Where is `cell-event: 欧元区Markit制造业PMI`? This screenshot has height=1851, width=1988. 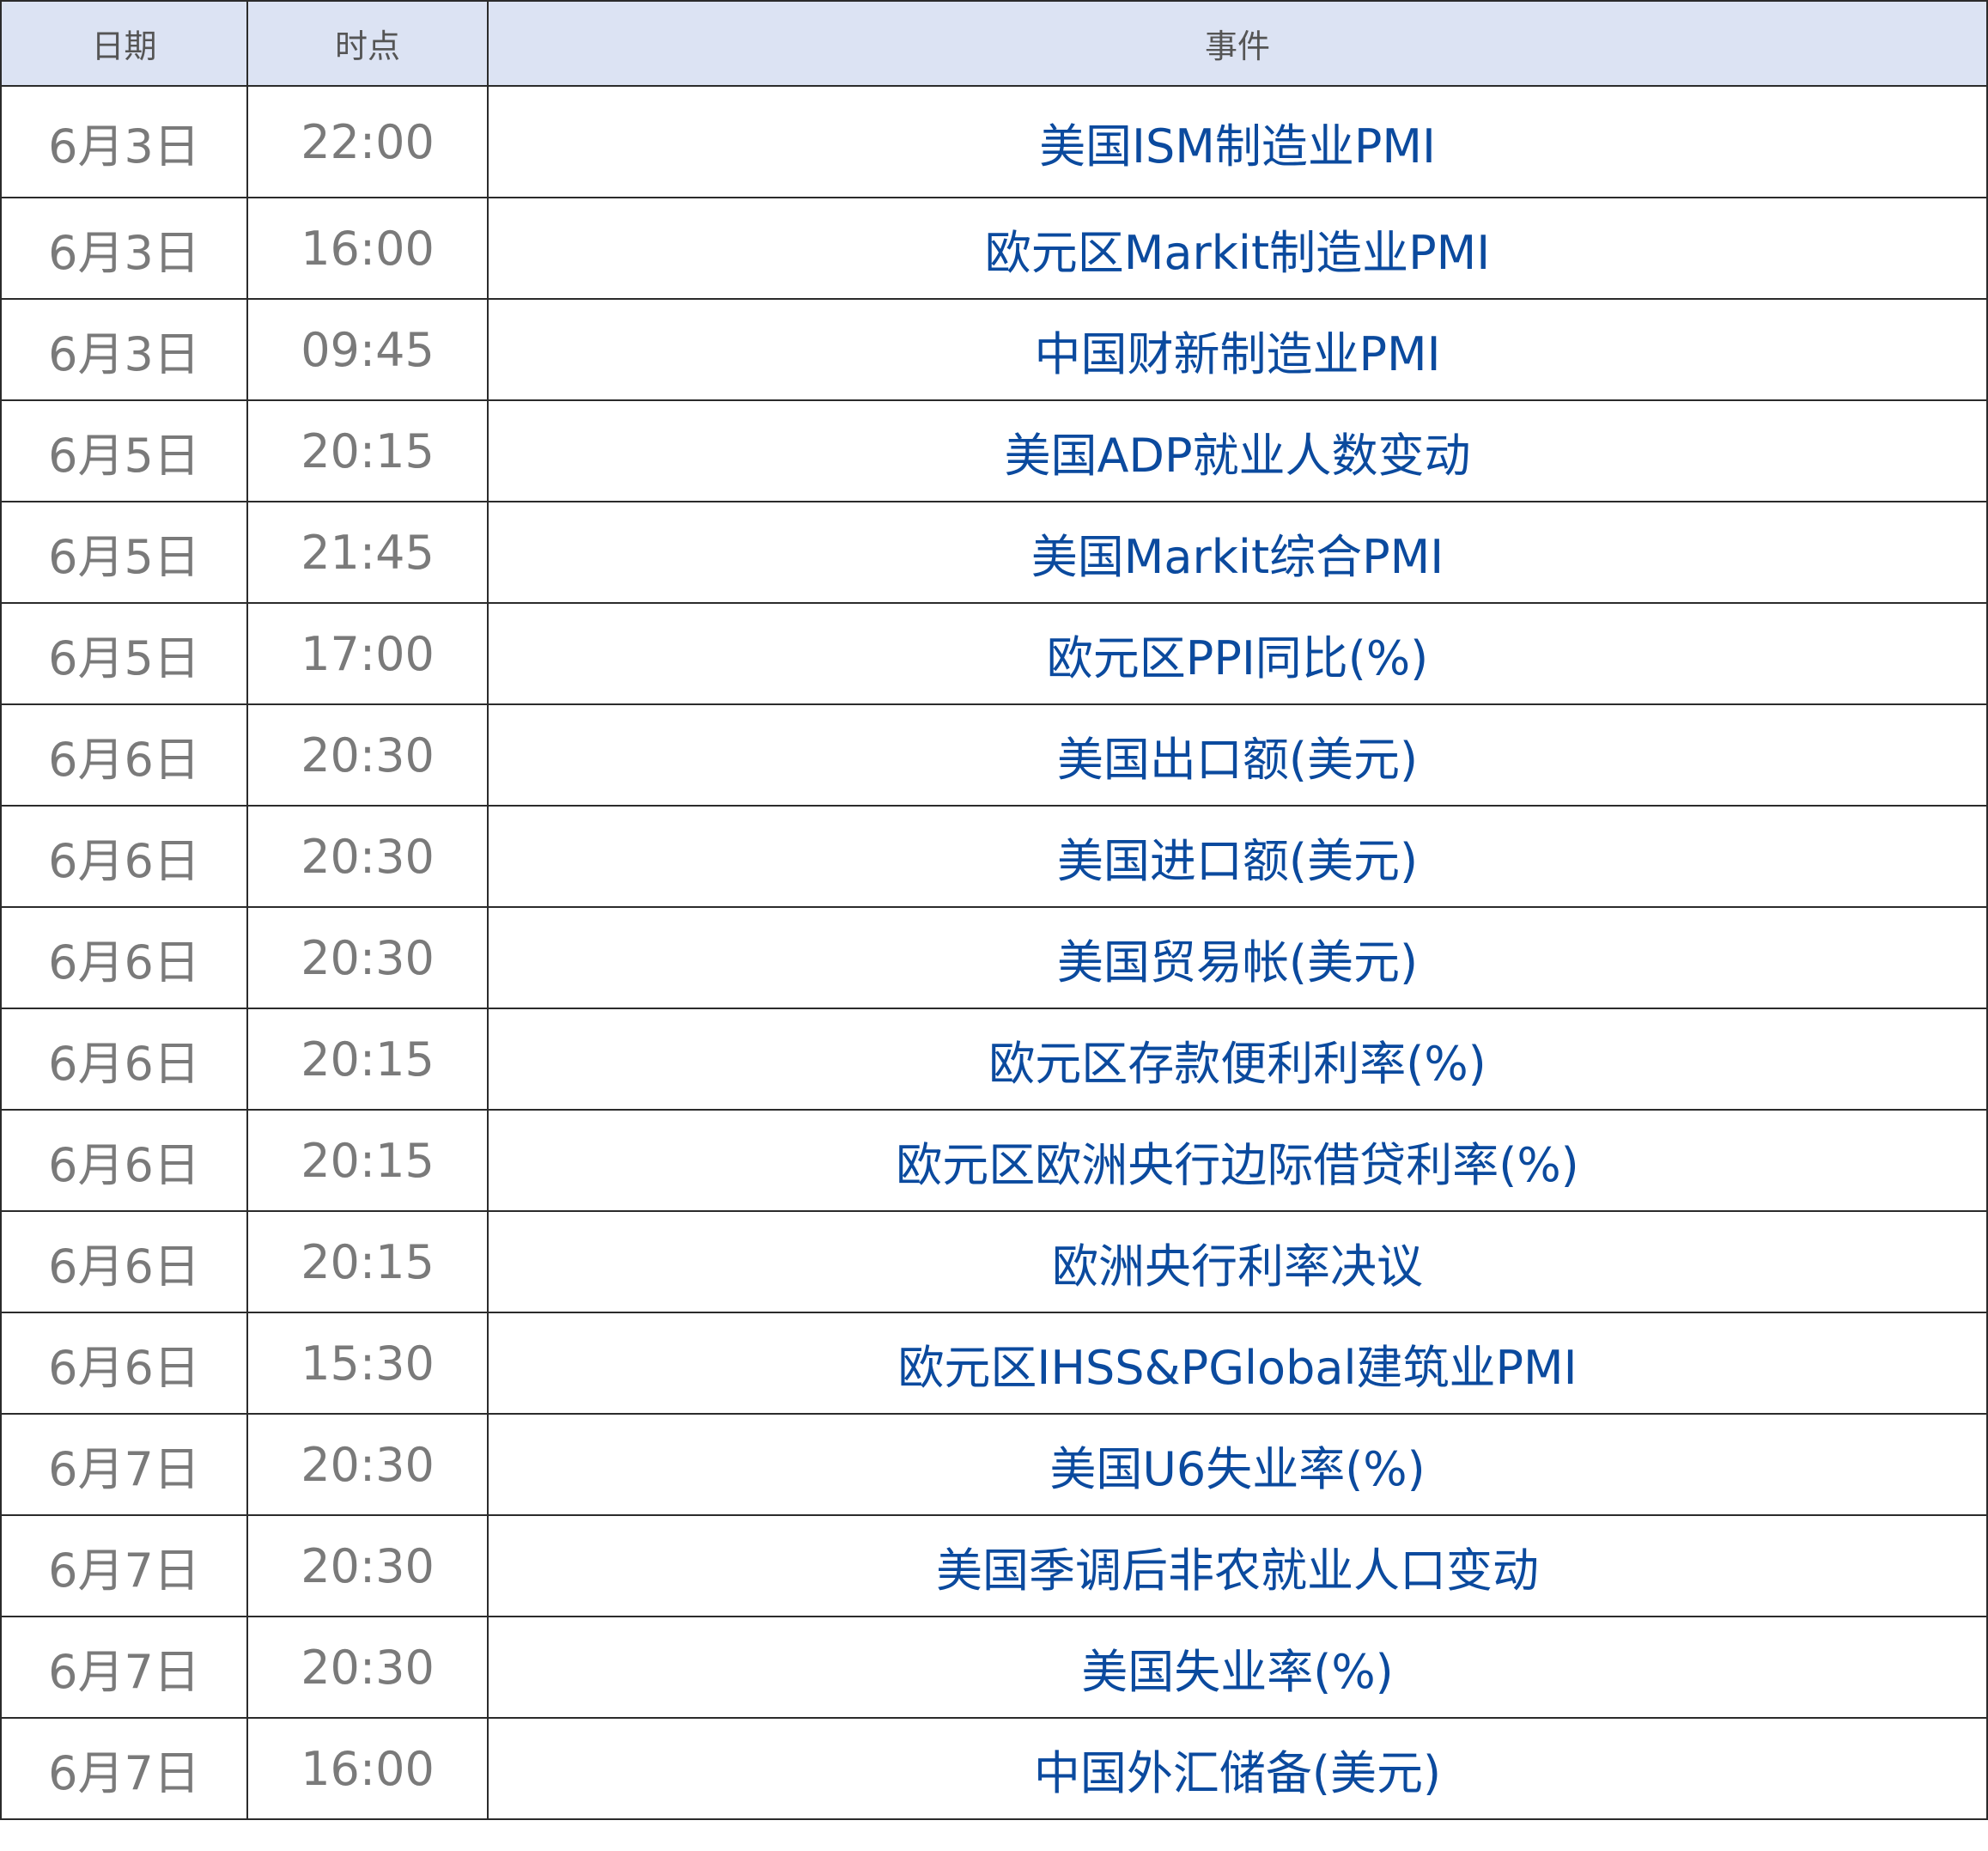
cell-event: 欧元区Markit制造业PMI is located at coordinates (1237, 248).